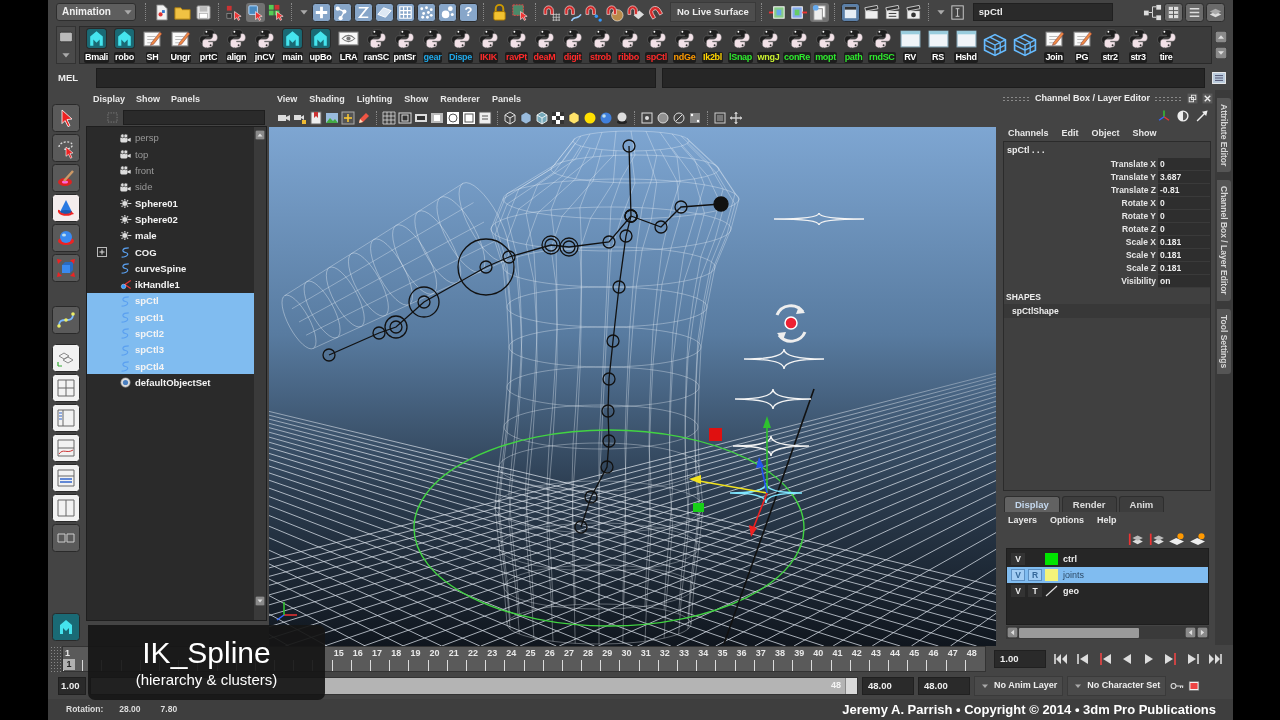 The height and width of the screenshot is (720, 1280). I want to click on menu-item: Shading, so click(327, 99).